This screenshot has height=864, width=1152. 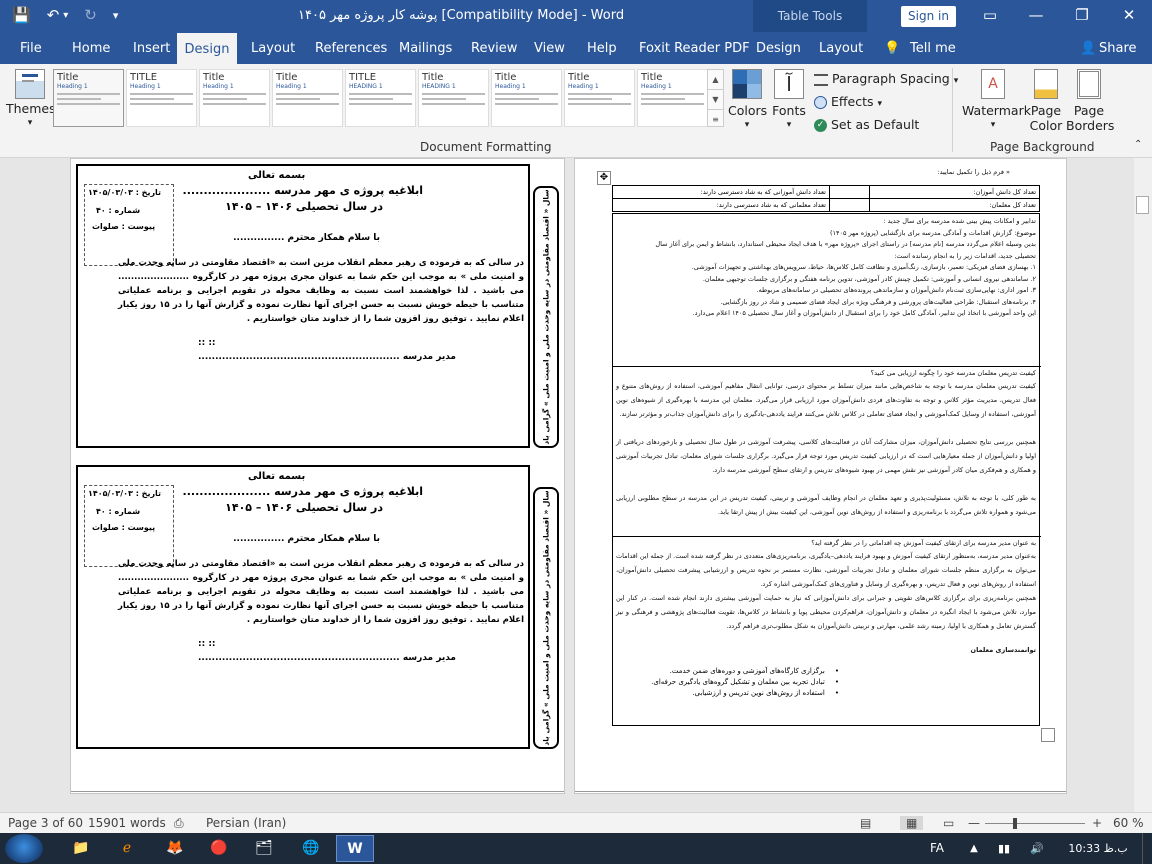 What do you see at coordinates (1128, 823) in the screenshot?
I see `zoom-level: 60 %` at bounding box center [1128, 823].